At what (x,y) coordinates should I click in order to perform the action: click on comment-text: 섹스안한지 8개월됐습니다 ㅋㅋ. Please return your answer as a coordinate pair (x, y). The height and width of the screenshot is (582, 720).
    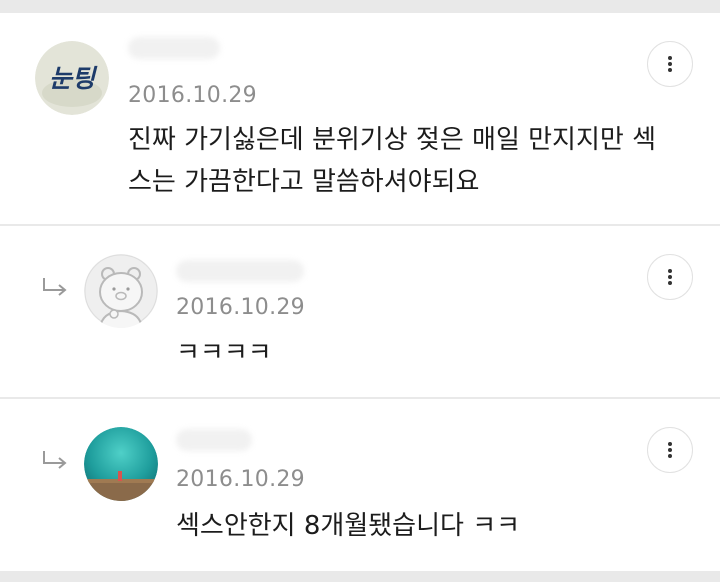
    Looking at the image, I should click on (348, 526).